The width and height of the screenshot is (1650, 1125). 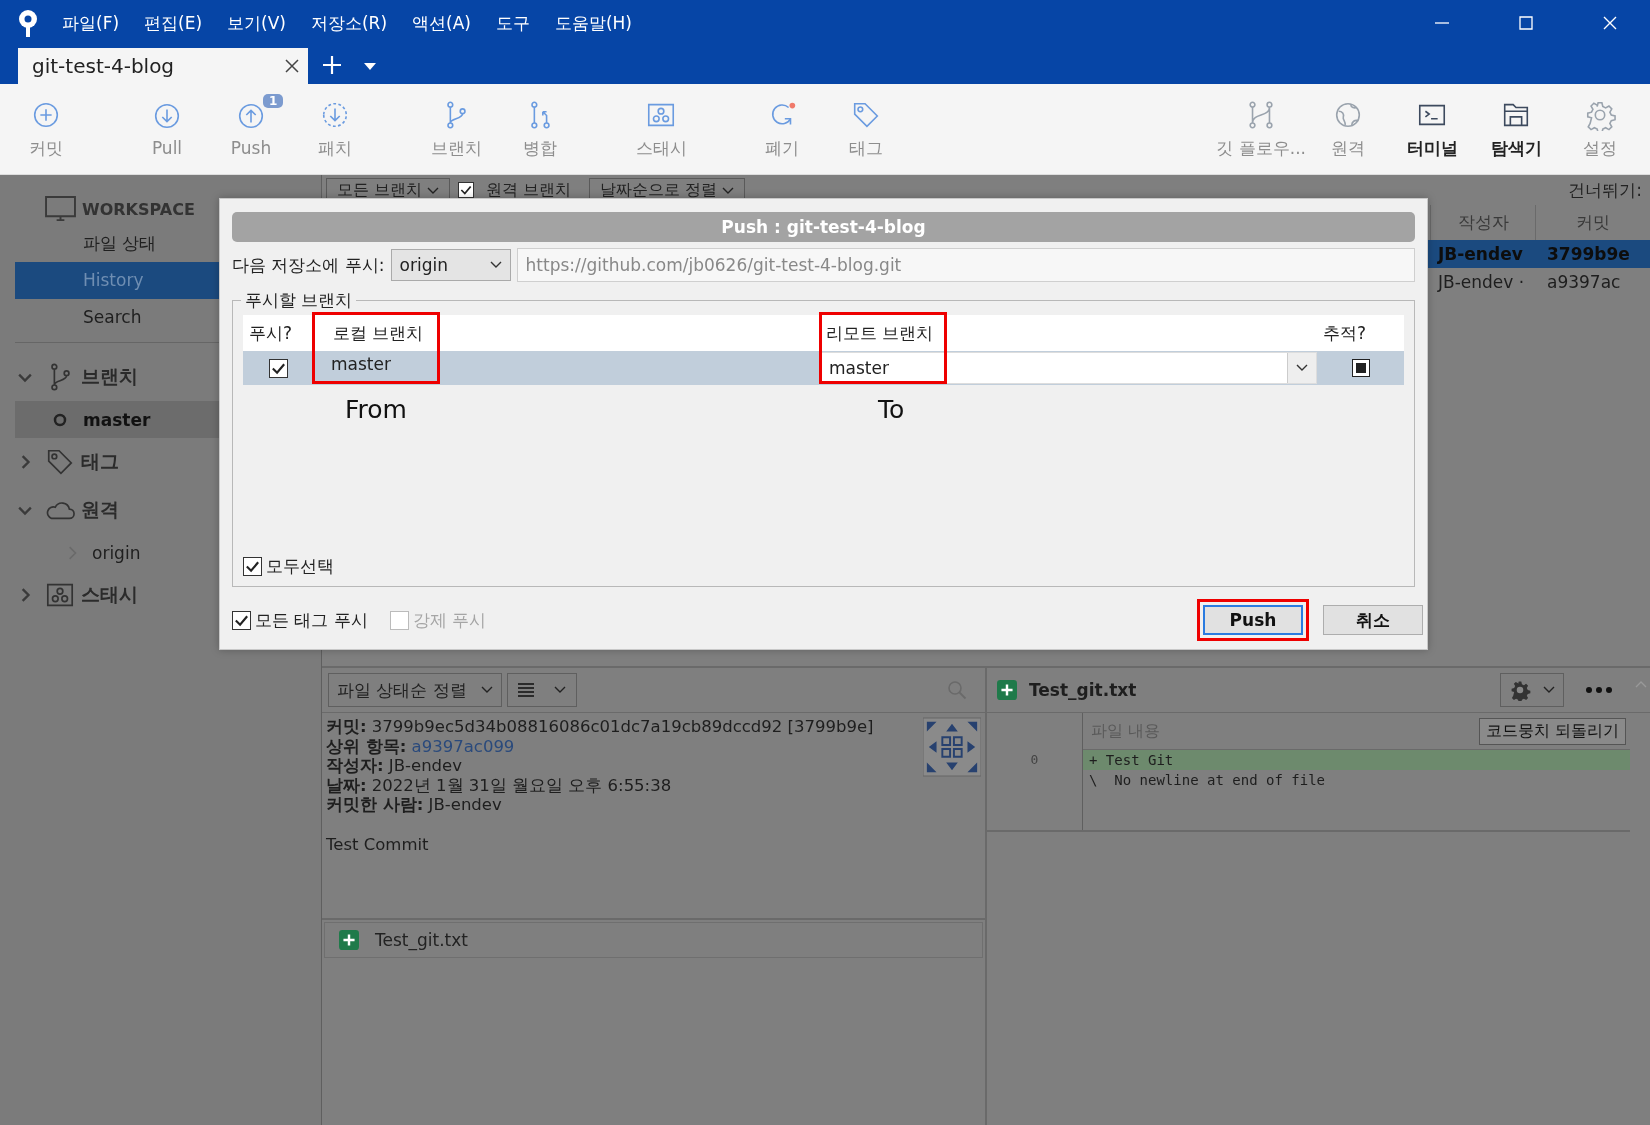 I want to click on table-cell-text: JB-endev ·, so click(x=1481, y=282).